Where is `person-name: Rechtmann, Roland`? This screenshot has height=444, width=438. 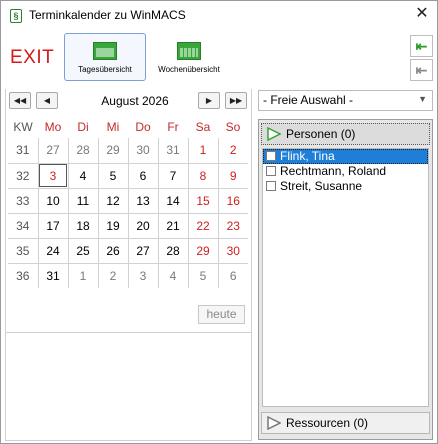 person-name: Rechtmann, Roland is located at coordinates (333, 171).